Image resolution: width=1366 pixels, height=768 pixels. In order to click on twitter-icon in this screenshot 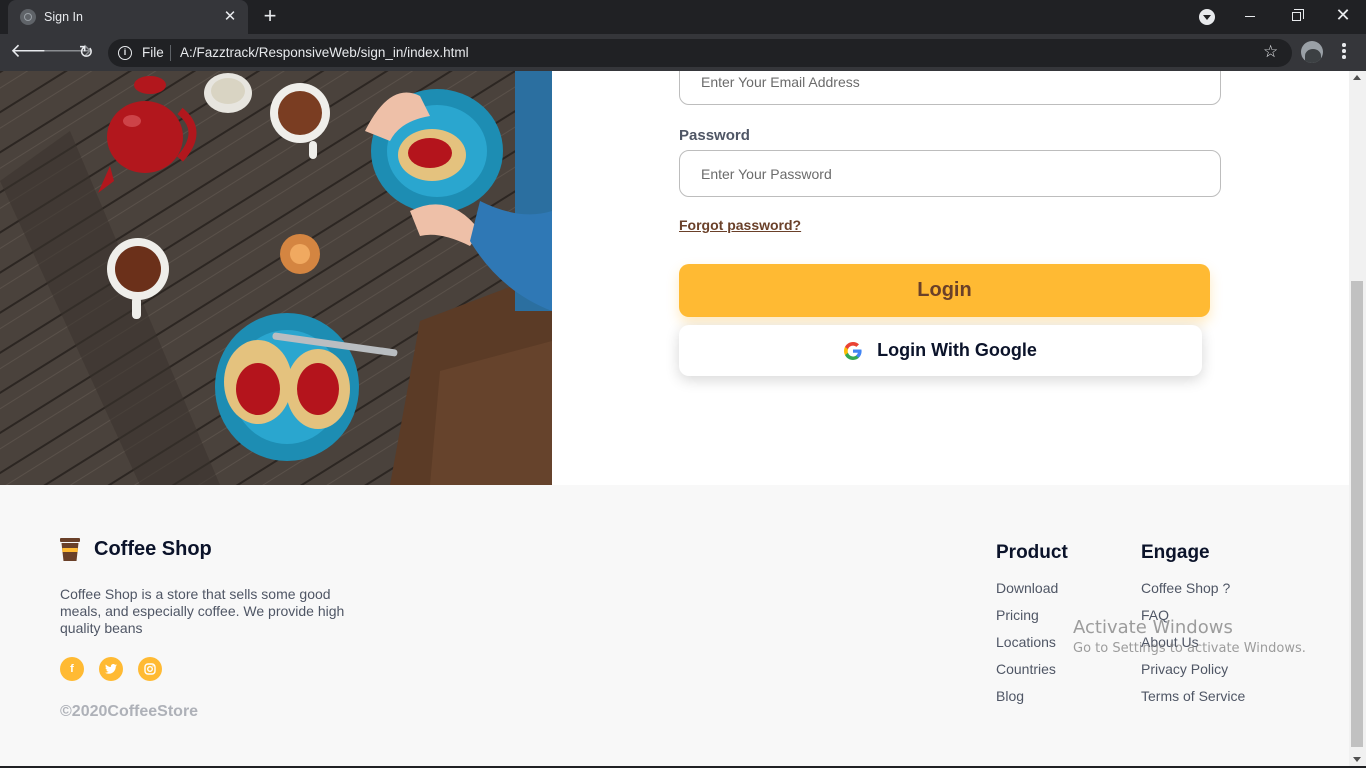, I will do `click(111, 669)`.